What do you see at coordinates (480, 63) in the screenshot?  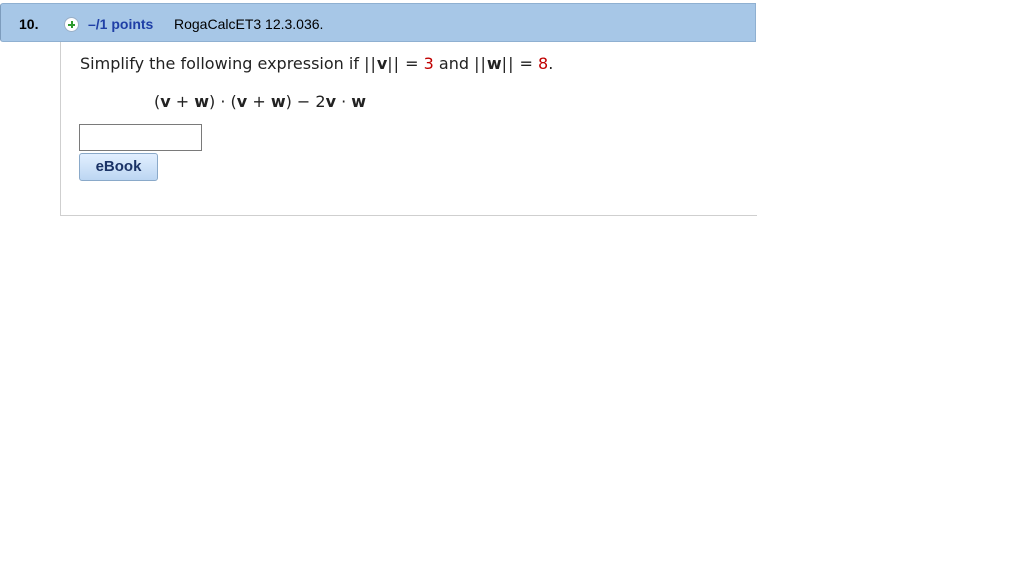 I see `norm-open-w: ||` at bounding box center [480, 63].